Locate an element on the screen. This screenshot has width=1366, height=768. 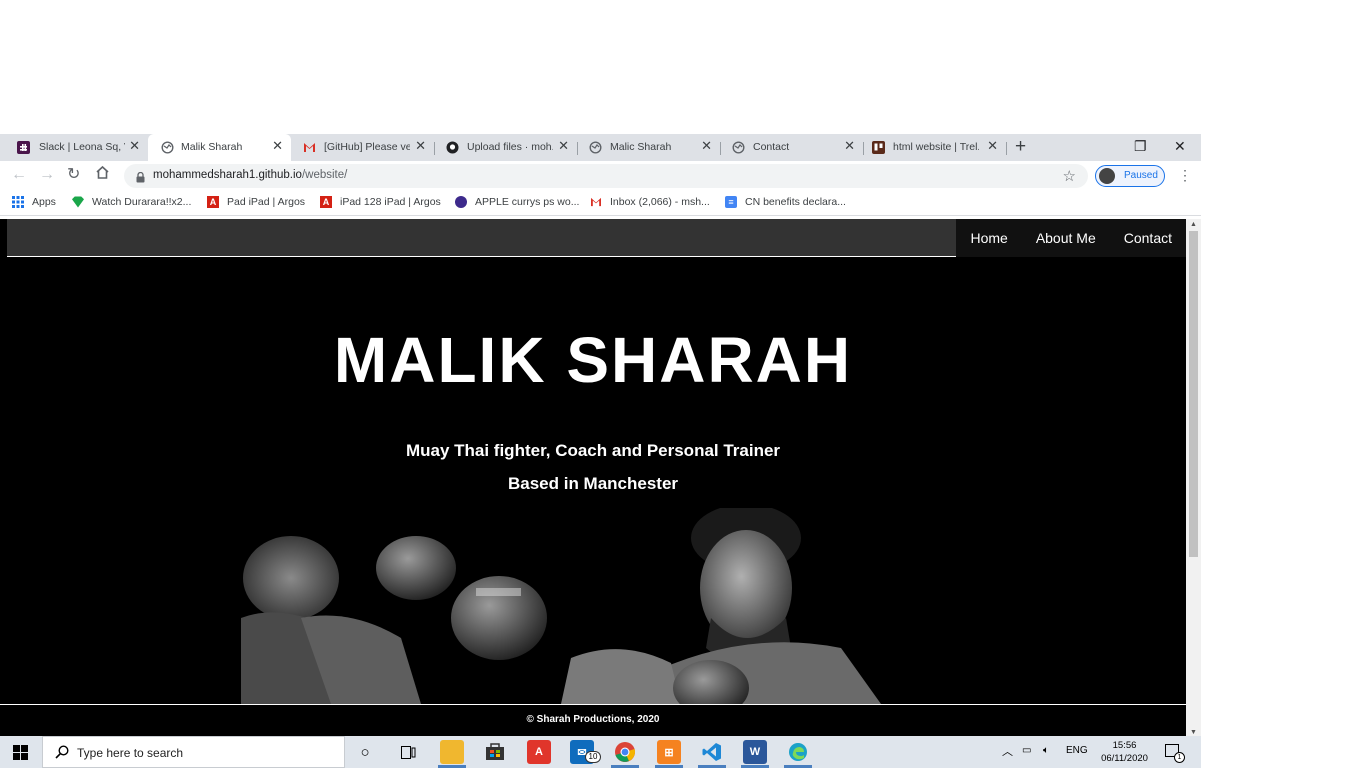
mail-badge: 10 is located at coordinates (593, 757).